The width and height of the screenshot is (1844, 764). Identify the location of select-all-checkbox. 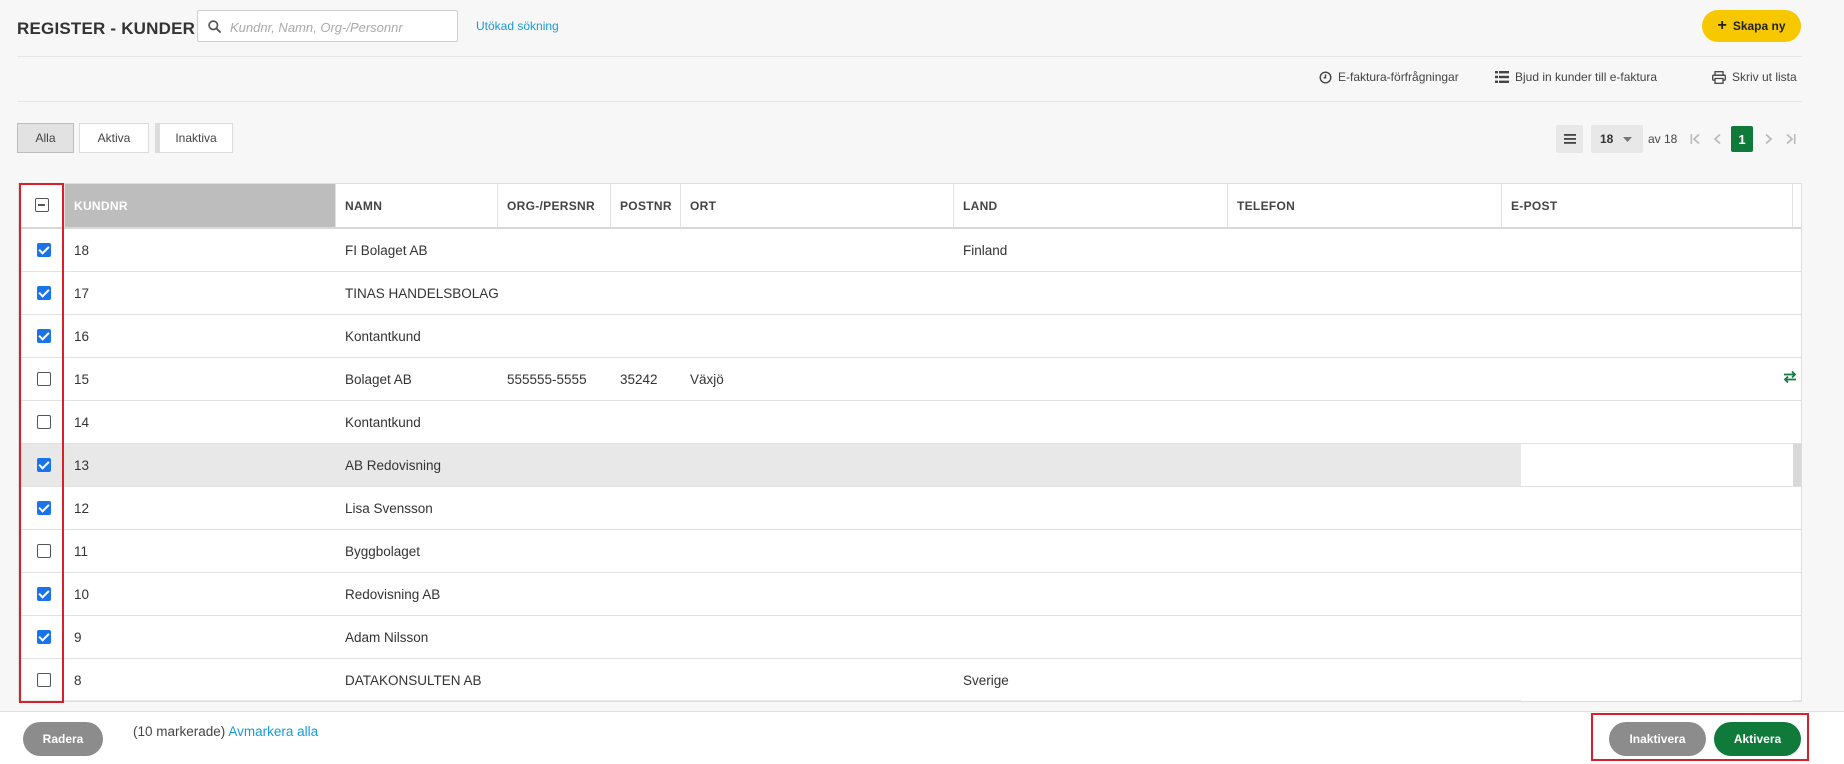
(42, 205).